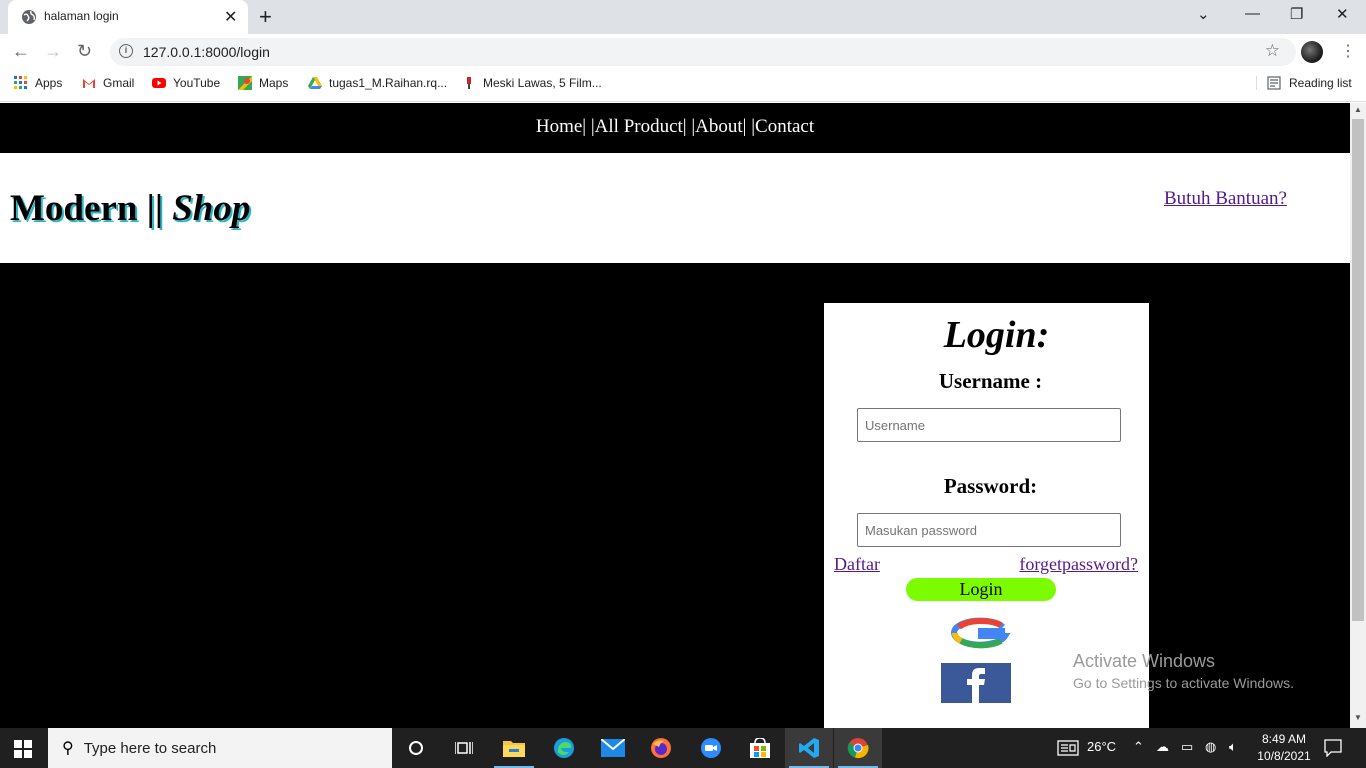  I want to click on nav-contact-link: |Contact, so click(782, 126).